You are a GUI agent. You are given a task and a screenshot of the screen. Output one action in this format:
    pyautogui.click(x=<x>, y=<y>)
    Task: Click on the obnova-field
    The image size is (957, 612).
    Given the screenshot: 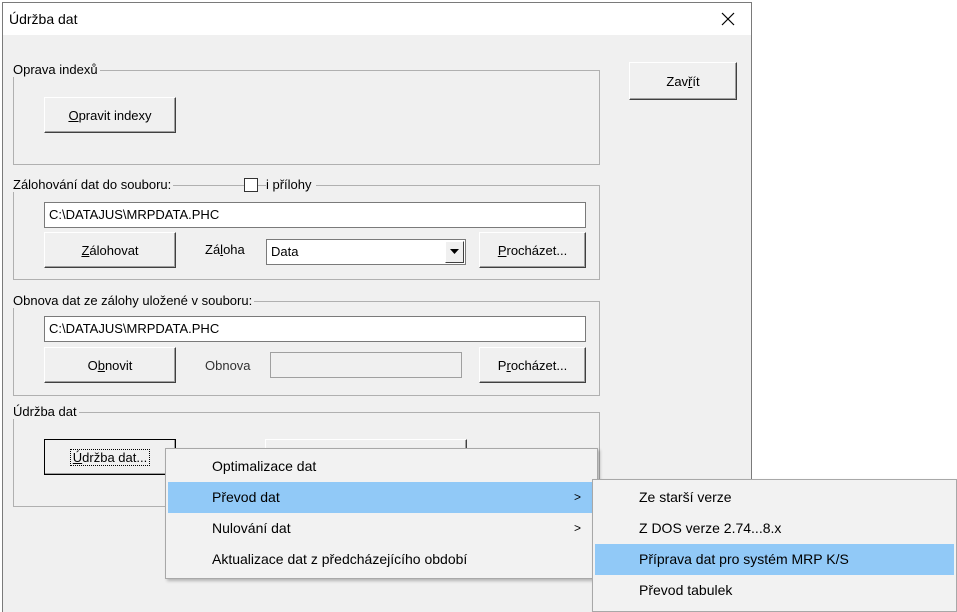 What is the action you would take?
    pyautogui.click(x=366, y=365)
    